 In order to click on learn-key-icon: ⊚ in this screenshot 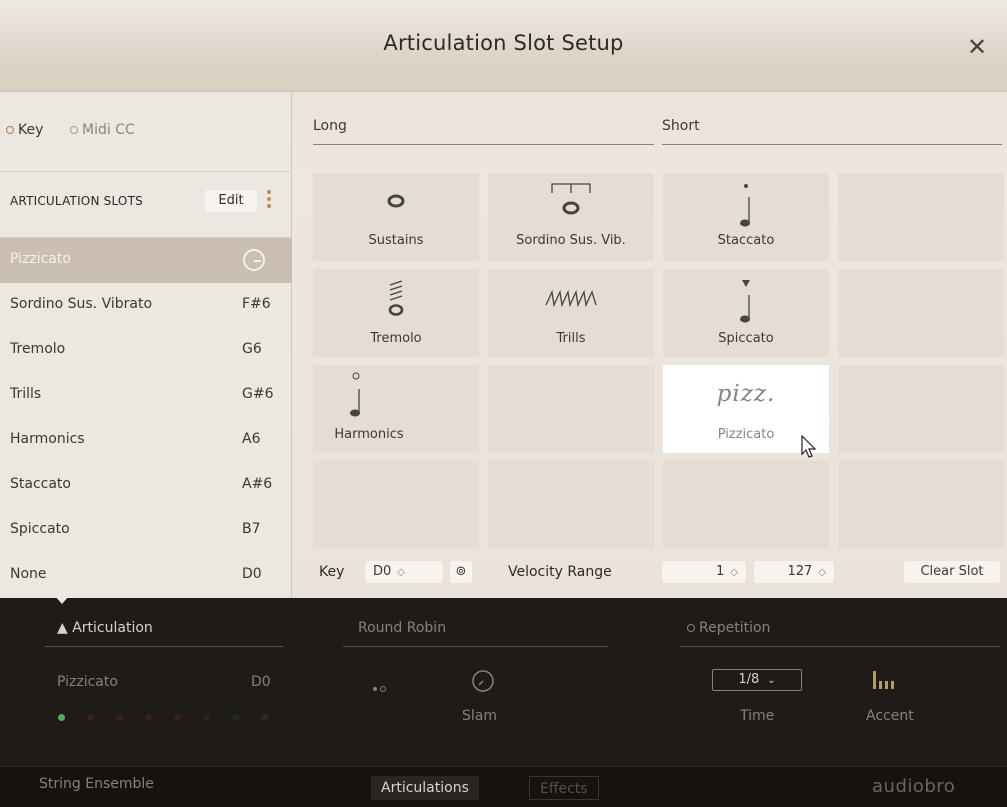, I will do `click(461, 572)`.